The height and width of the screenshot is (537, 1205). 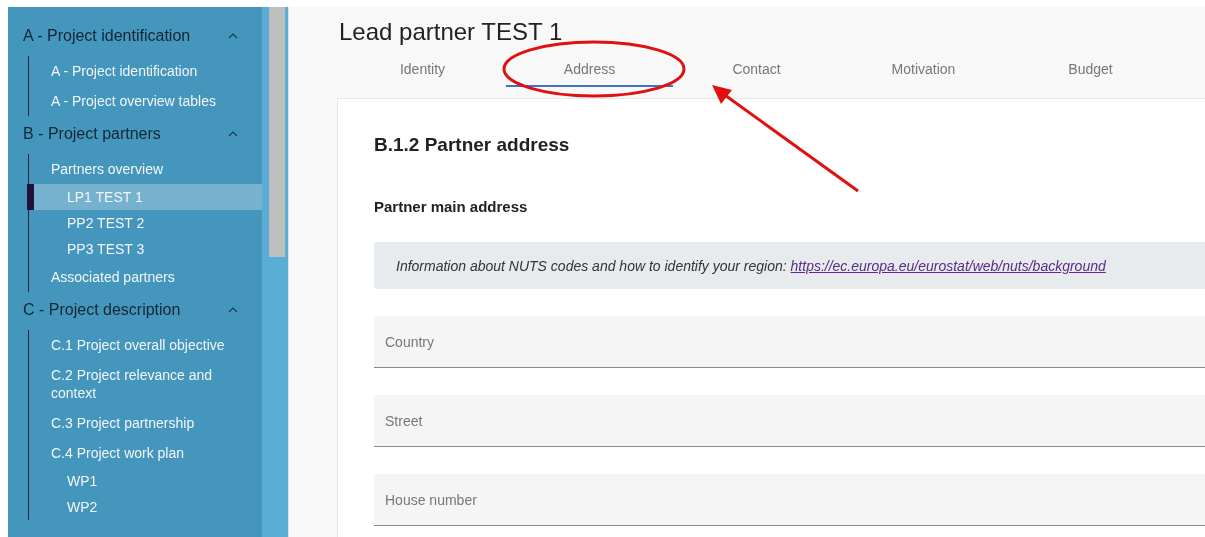 What do you see at coordinates (145, 223) in the screenshot?
I see `sidebar-item: PP2 TEST 2` at bounding box center [145, 223].